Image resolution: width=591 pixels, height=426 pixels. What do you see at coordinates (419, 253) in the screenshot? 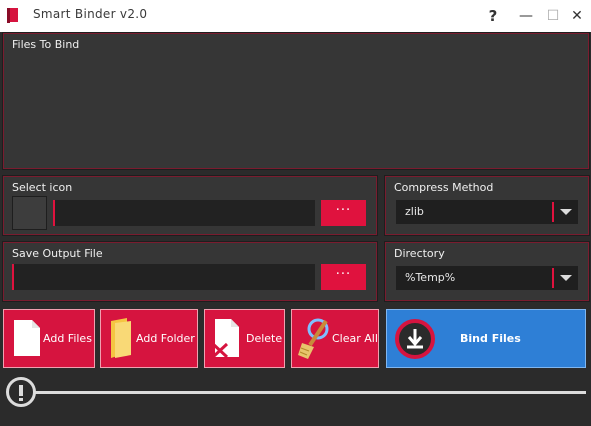
I see `directory-label: Directory` at bounding box center [419, 253].